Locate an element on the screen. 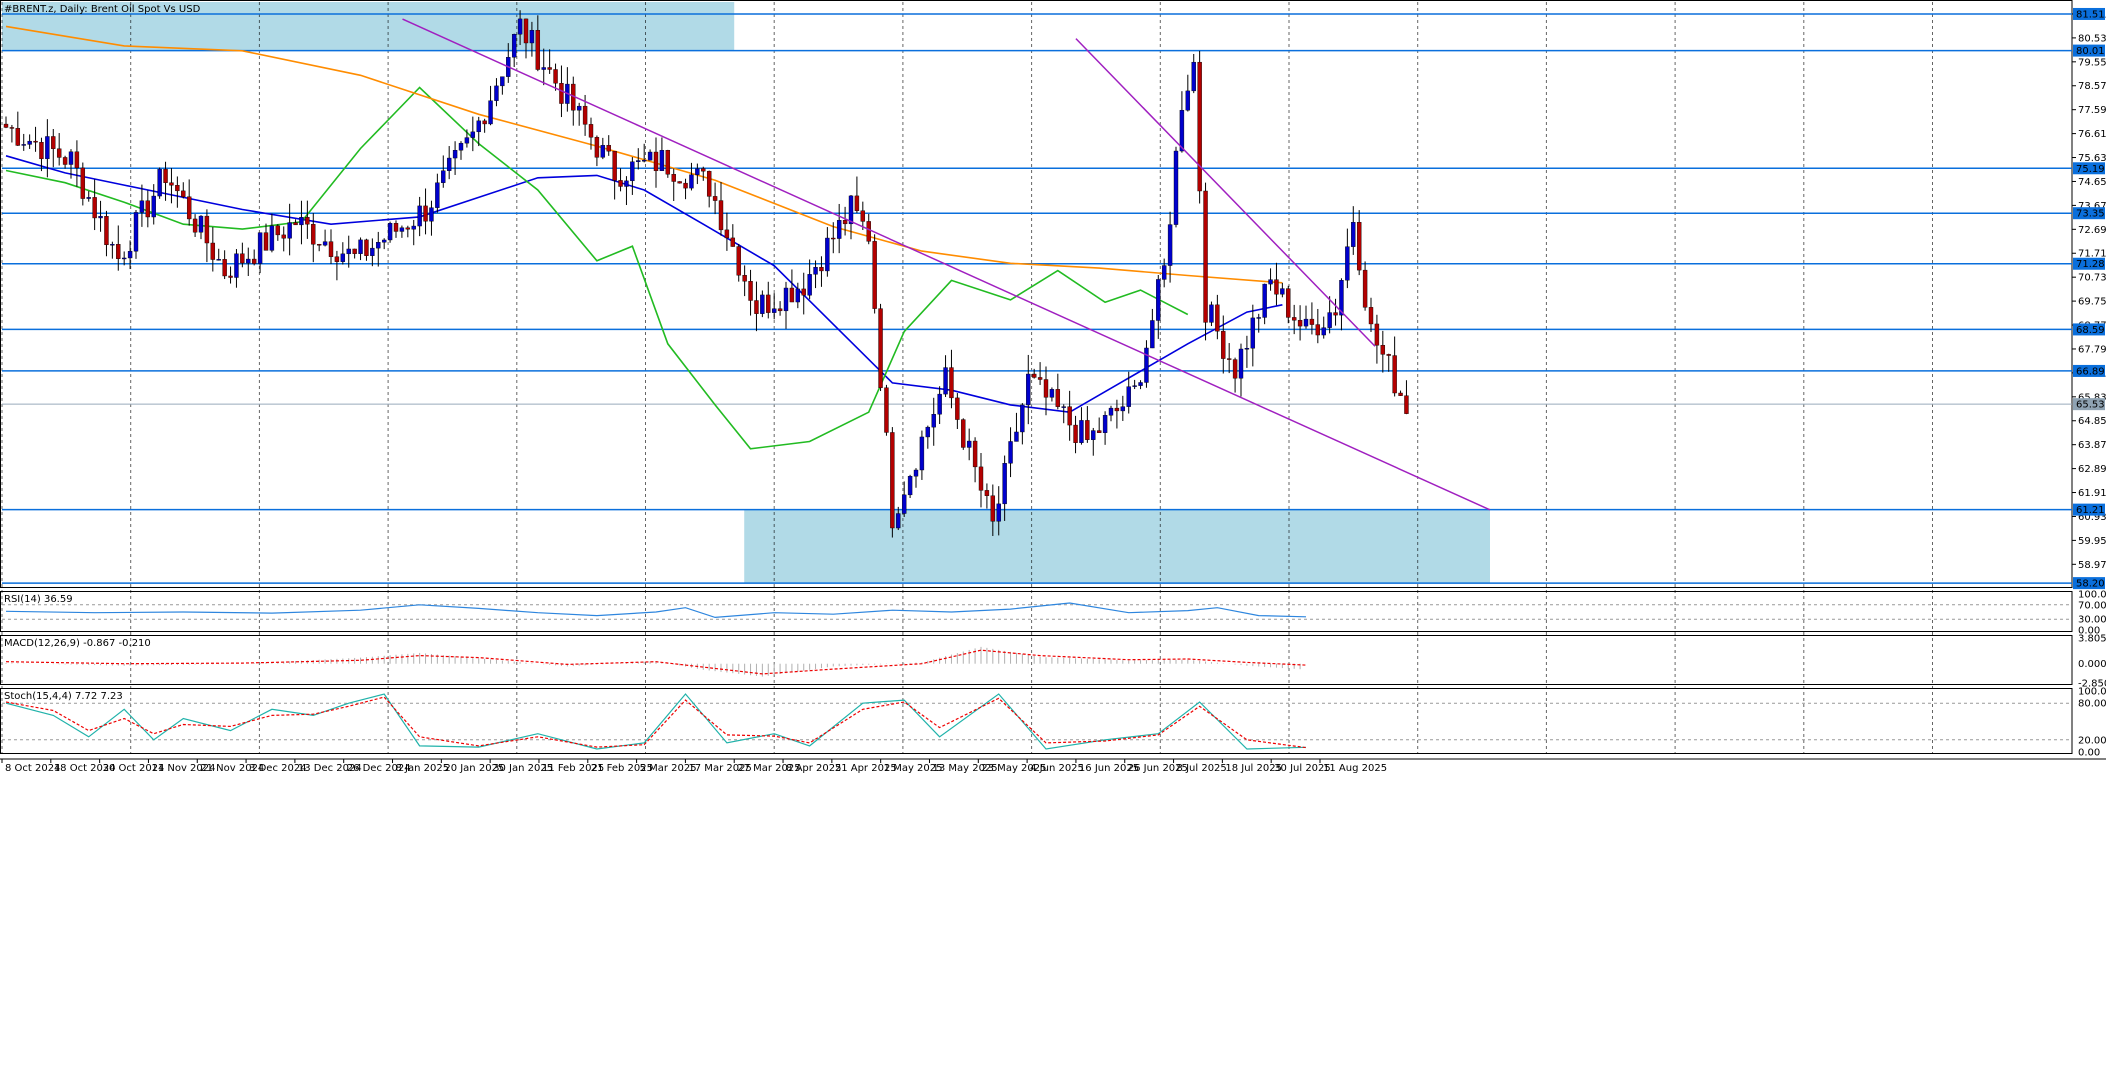 The height and width of the screenshot is (1073, 2106). price-tick-label: 59.95 is located at coordinates (2092, 541).